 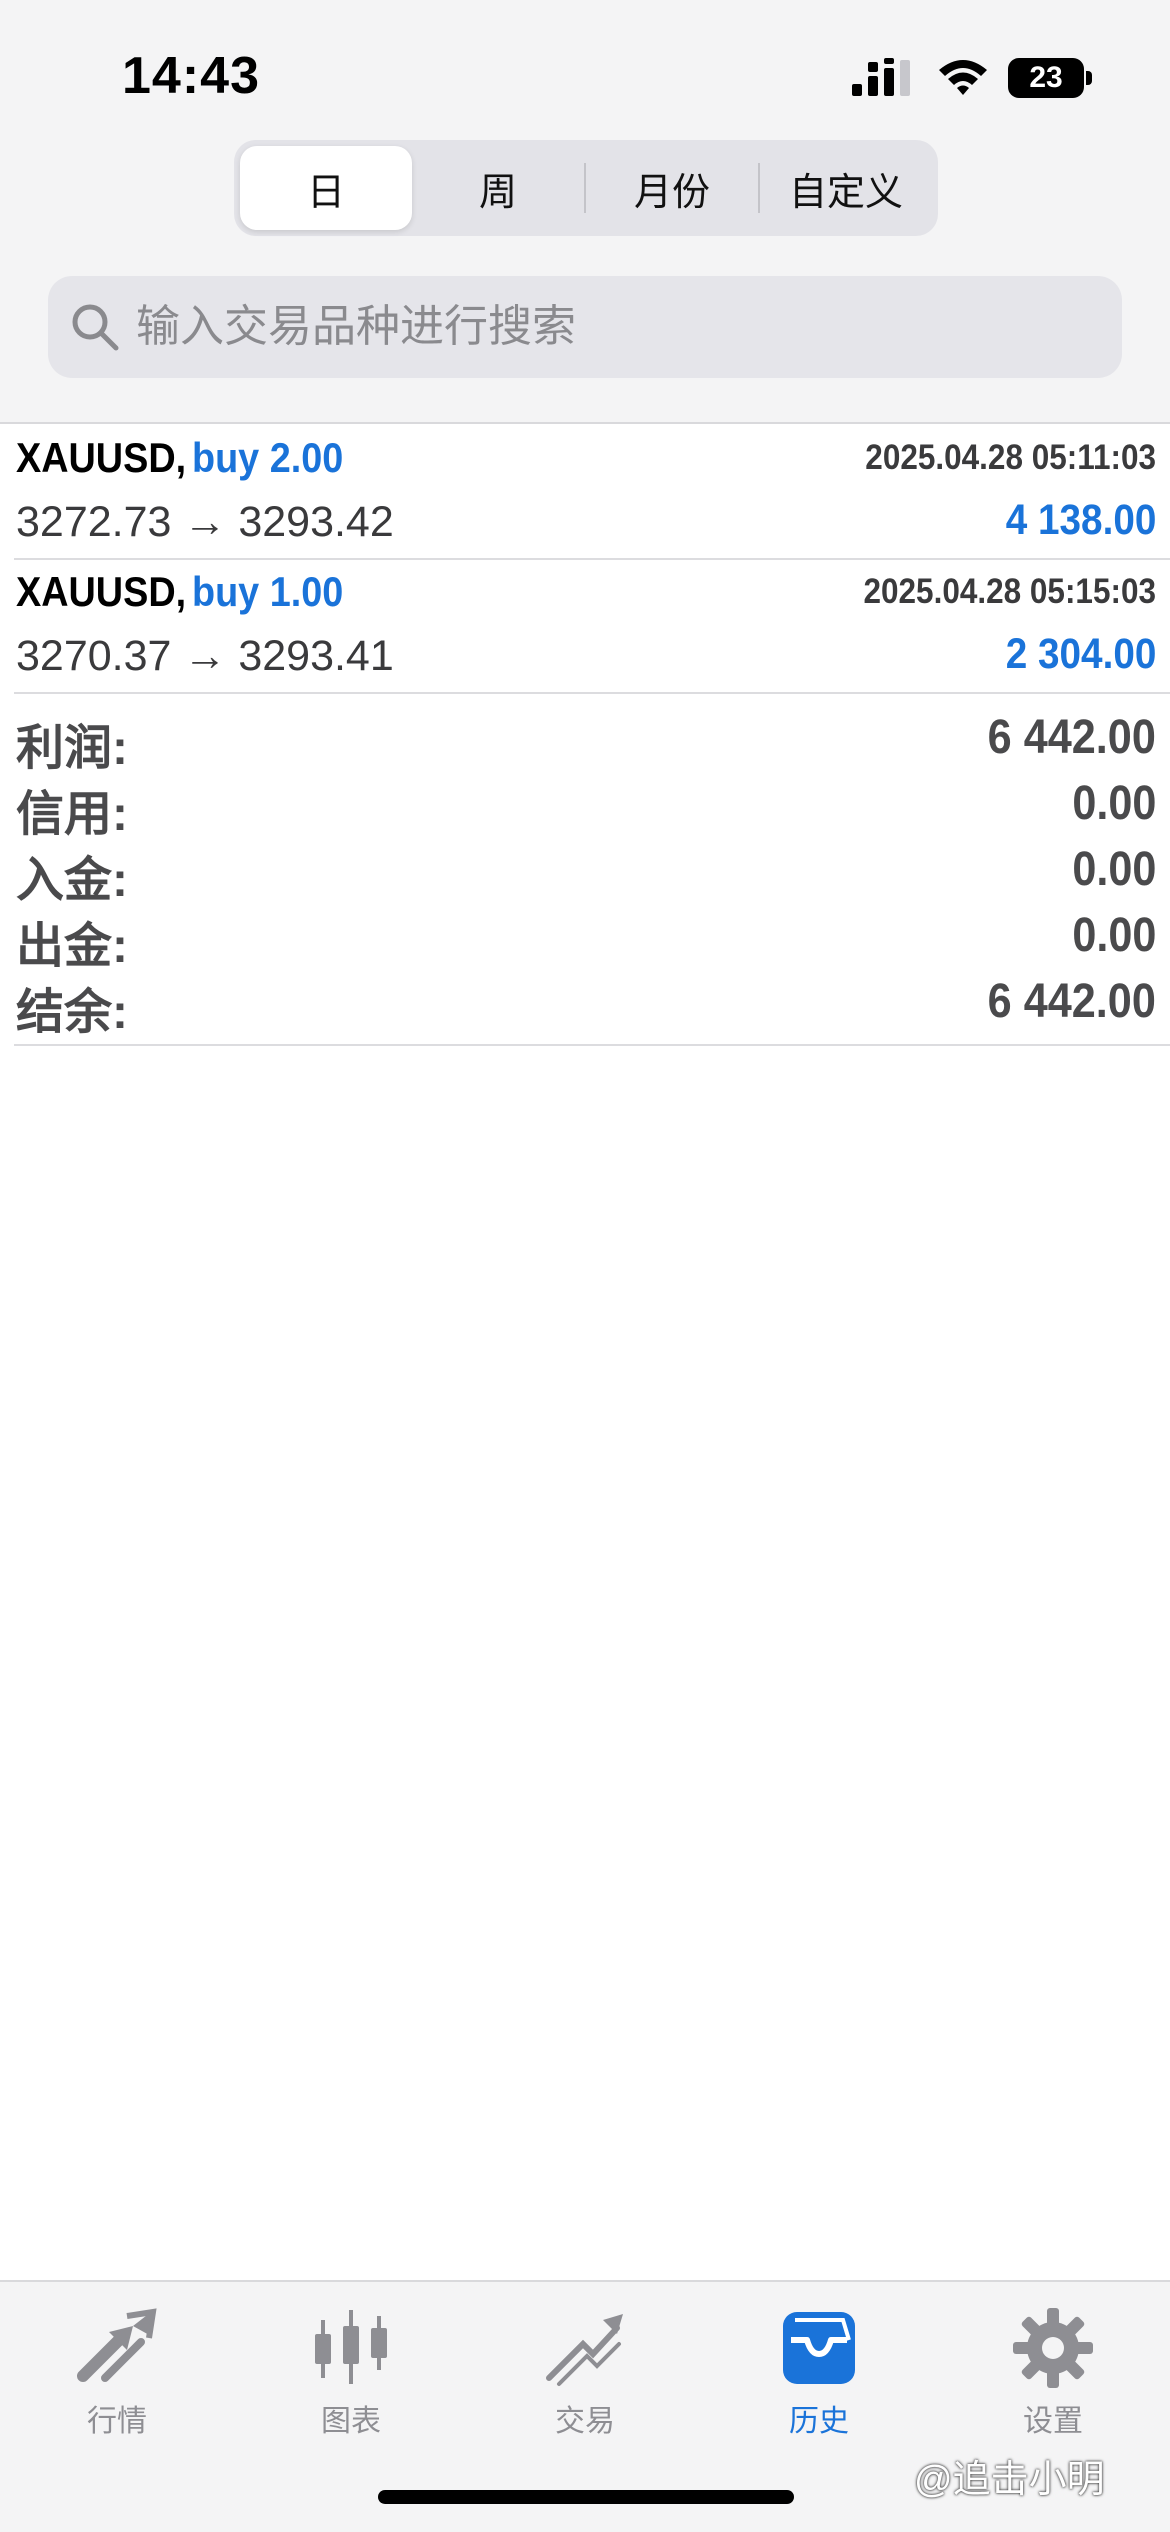 I want to click on candlestick-chart-icon, so click(x=351, y=2347).